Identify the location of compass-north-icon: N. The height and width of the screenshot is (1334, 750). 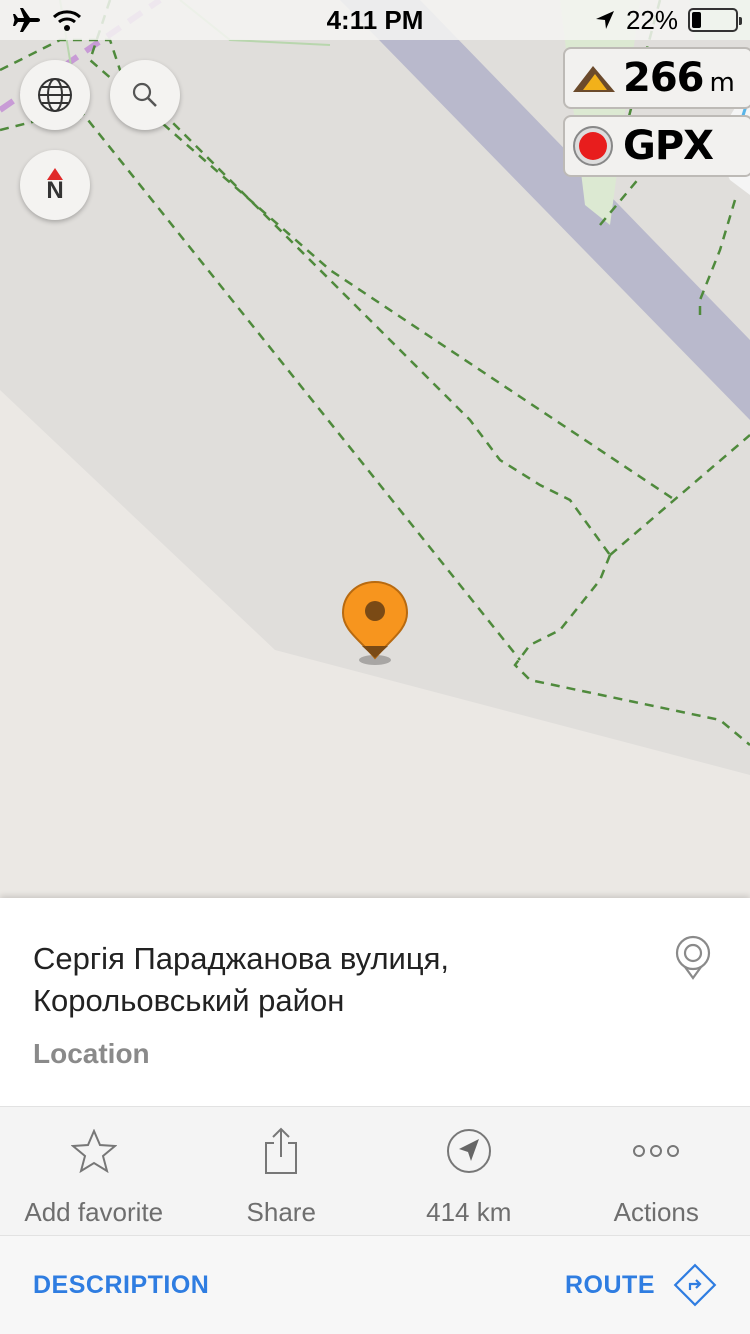
(55, 186).